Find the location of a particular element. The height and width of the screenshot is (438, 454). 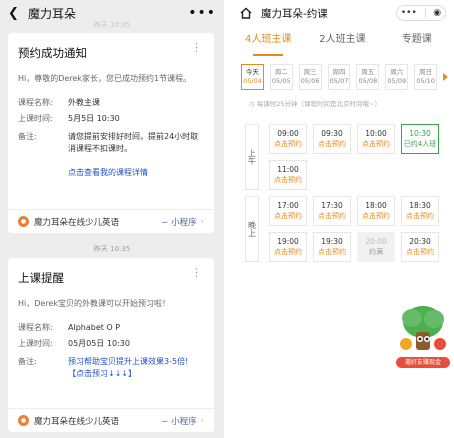

chat-title: 魔力耳朵 is located at coordinates (52, 13).